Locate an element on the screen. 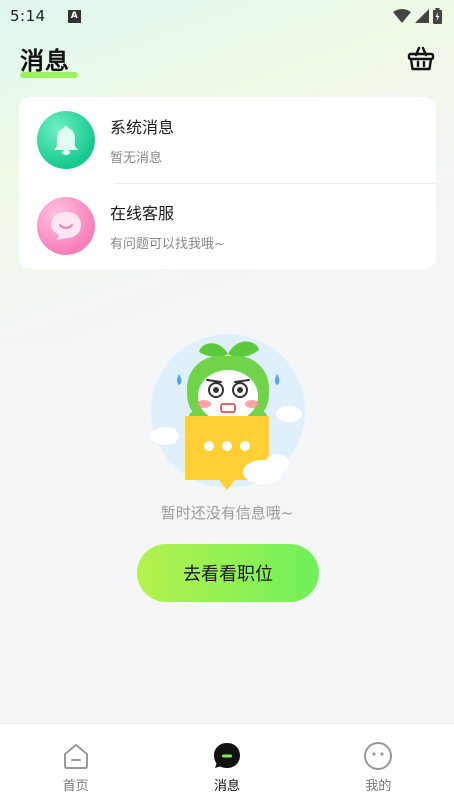 Image resolution: width=454 pixels, height=807 pixels. system-message-avatar is located at coordinates (66, 140).